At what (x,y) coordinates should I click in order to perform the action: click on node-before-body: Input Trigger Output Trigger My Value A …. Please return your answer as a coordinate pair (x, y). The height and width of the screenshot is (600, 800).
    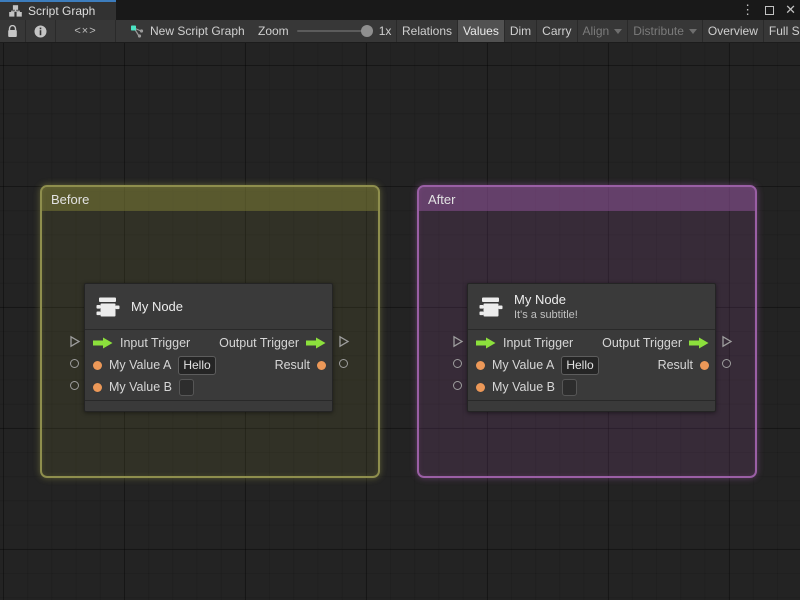
    Looking at the image, I should click on (208, 365).